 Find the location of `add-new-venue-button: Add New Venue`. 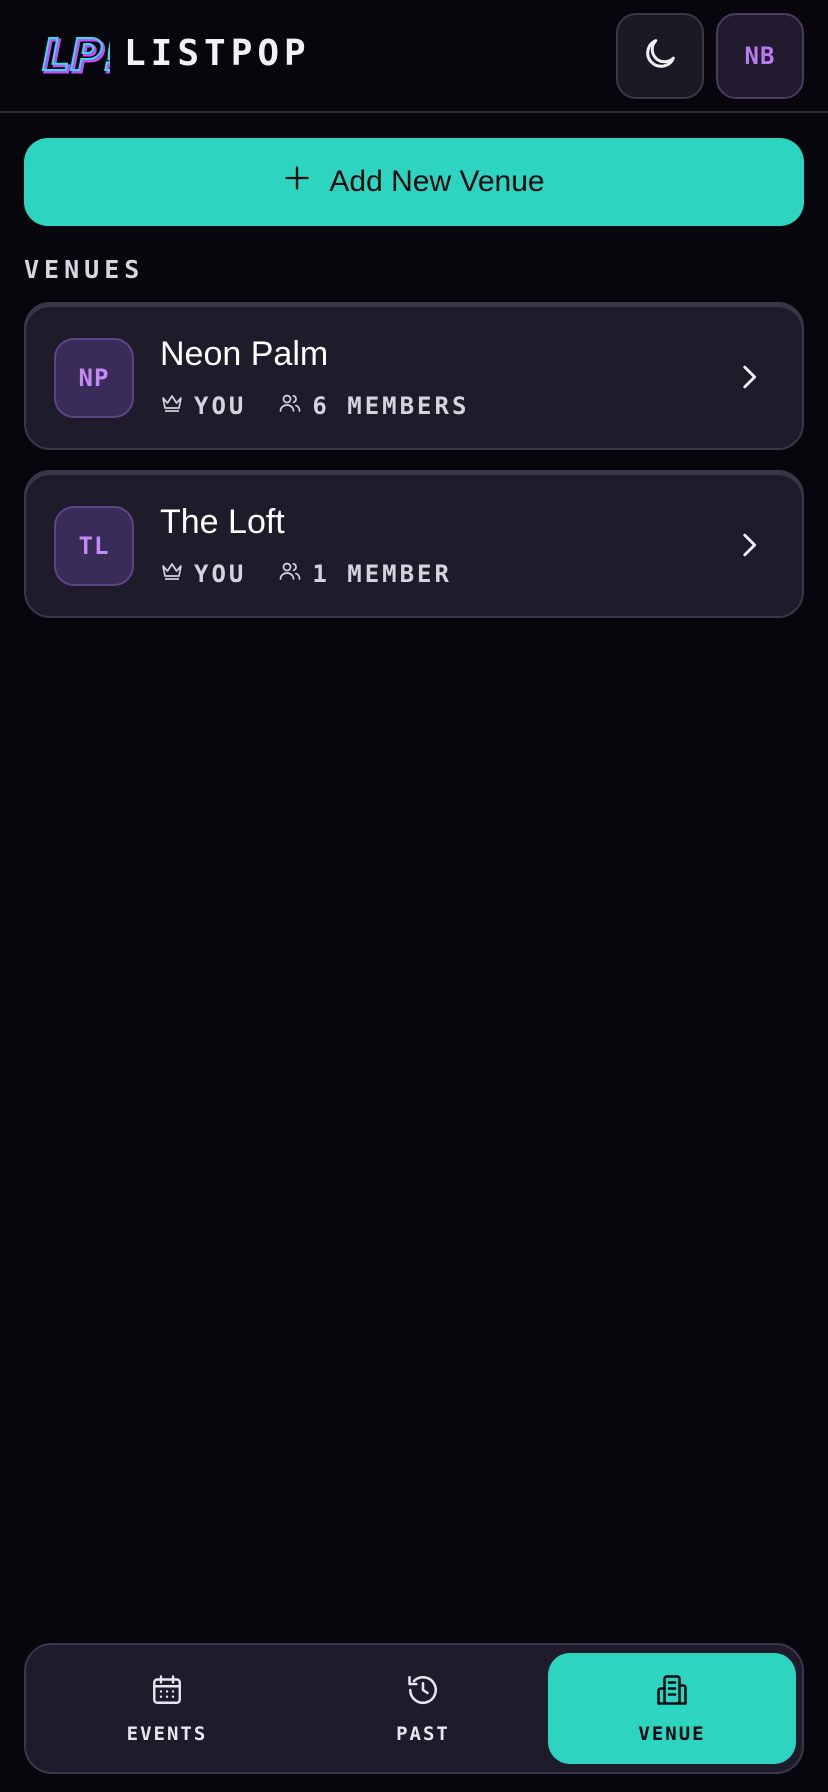

add-new-venue-button: Add New Venue is located at coordinates (414, 182).